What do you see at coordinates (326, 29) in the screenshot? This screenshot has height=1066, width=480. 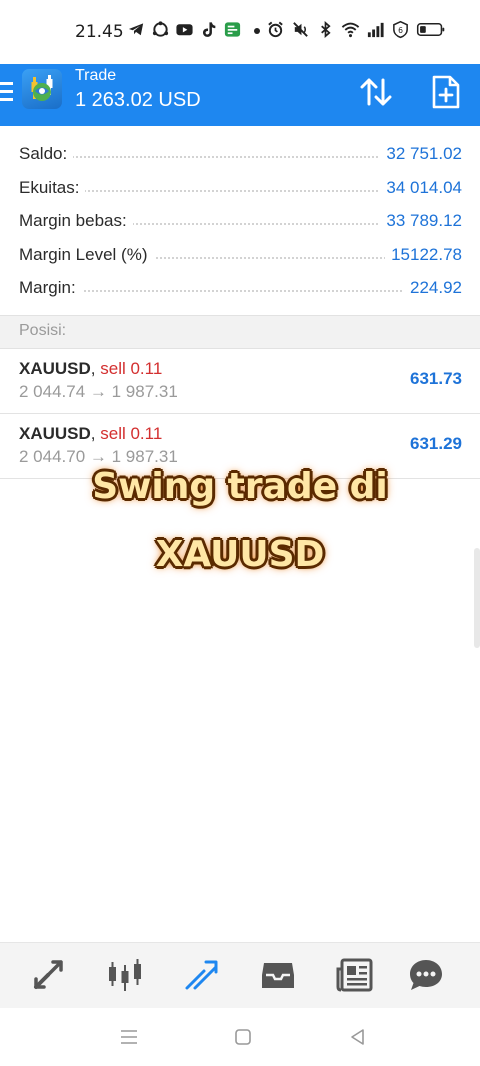 I see `bluetooth-icon` at bounding box center [326, 29].